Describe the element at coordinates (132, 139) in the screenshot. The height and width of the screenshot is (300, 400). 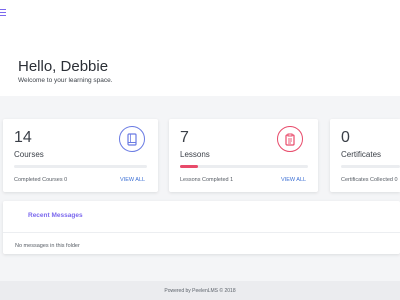
I see `book-icon` at that location.